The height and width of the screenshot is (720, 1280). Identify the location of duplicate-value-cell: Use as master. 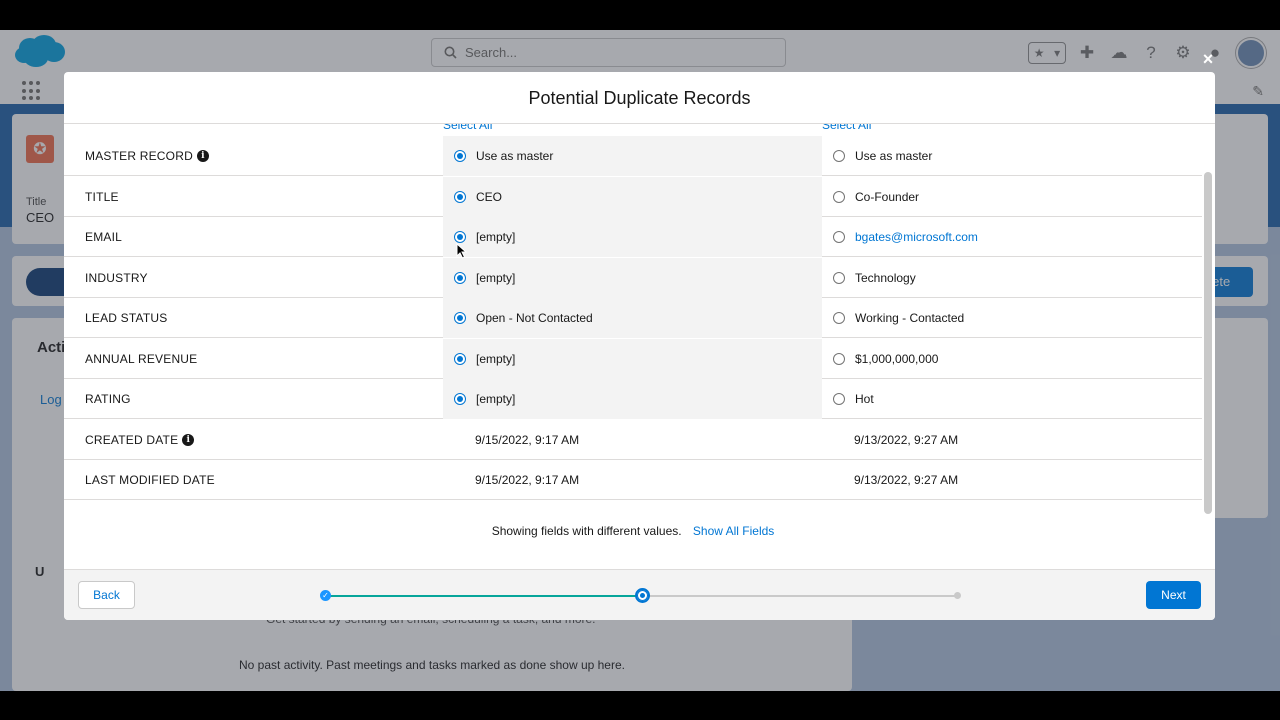
(1012, 156).